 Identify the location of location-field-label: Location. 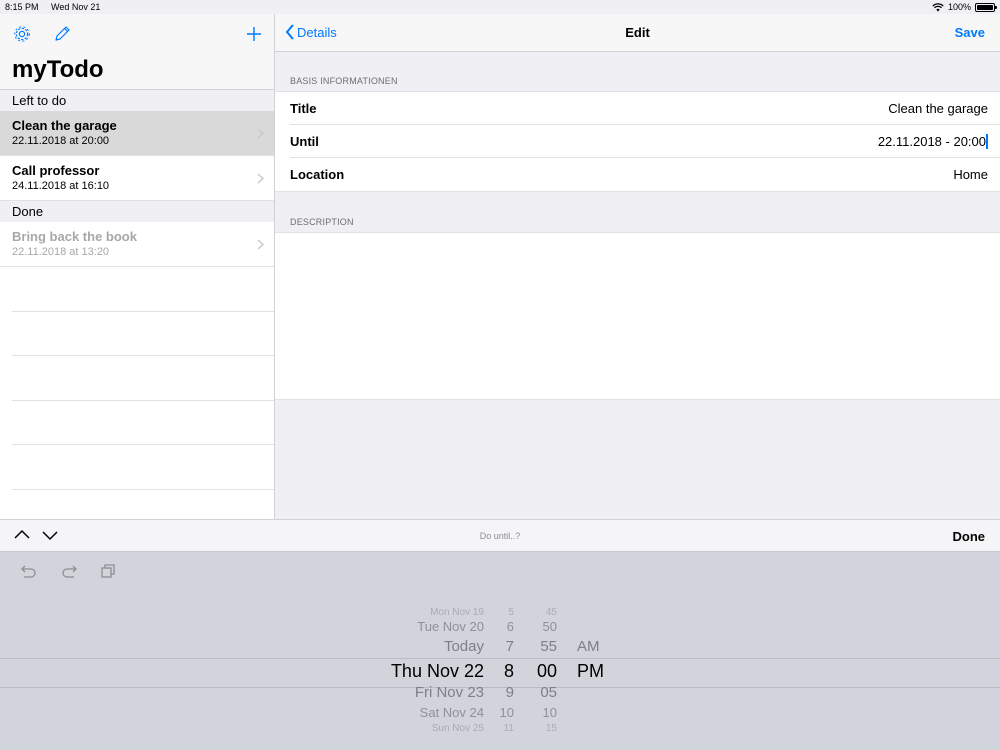
(317, 174).